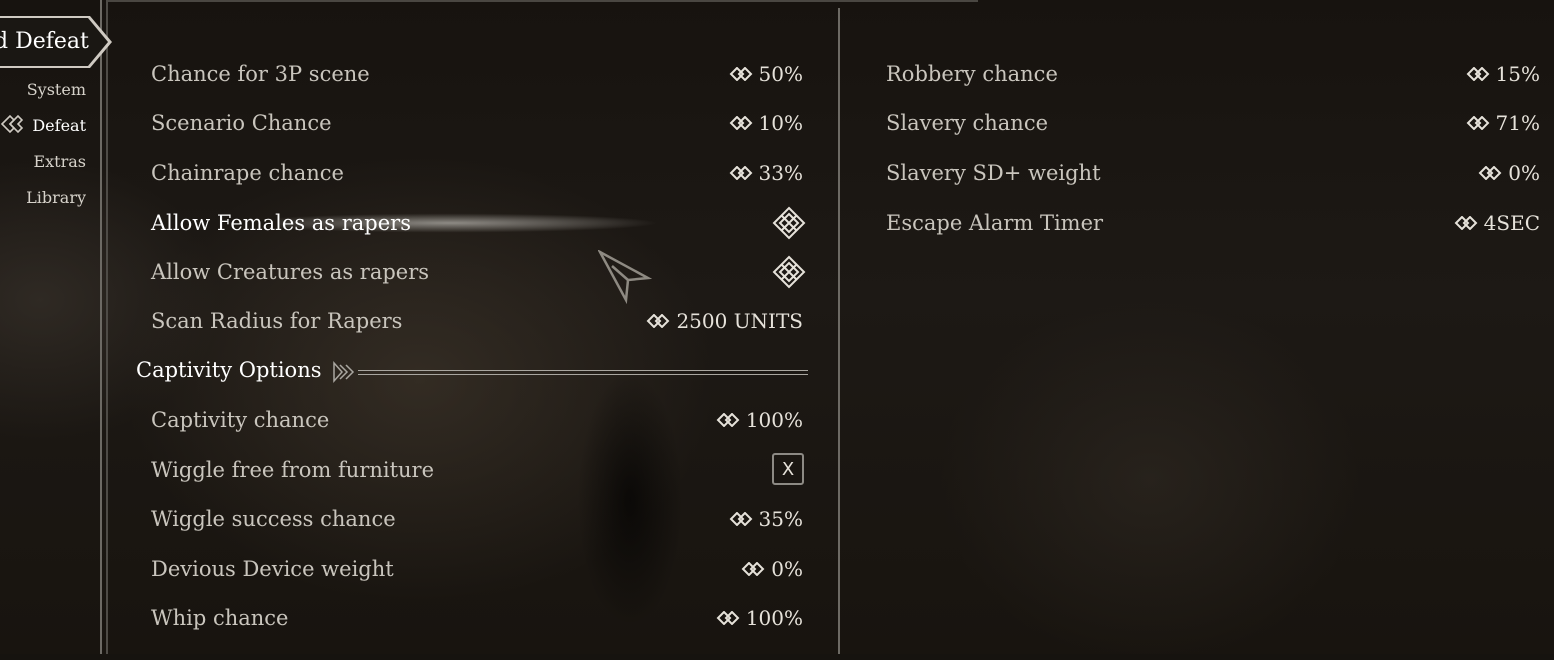 This screenshot has height=660, width=1554. What do you see at coordinates (1213, 231) in the screenshot?
I see `option-row: Escape Alarm Timer 4SEC` at bounding box center [1213, 231].